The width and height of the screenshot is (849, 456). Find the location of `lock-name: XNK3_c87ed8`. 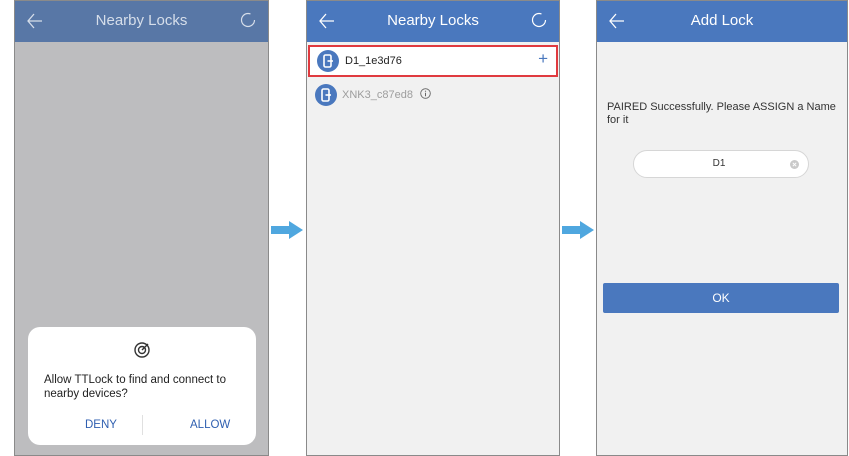

lock-name: XNK3_c87ed8 is located at coordinates (377, 95).